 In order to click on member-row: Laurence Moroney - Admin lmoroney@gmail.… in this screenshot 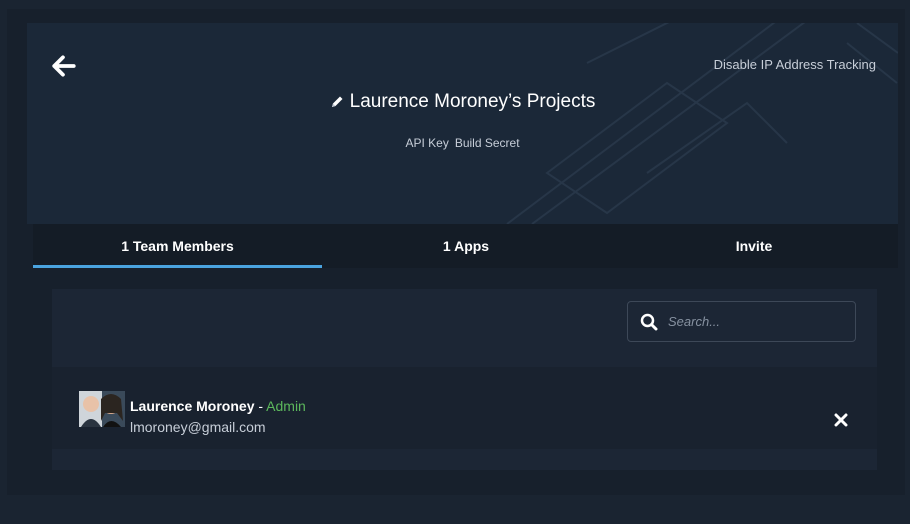, I will do `click(464, 408)`.